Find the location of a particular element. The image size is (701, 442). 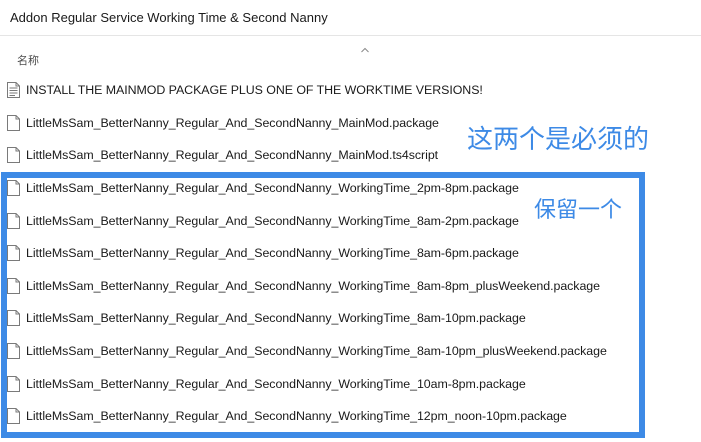

column-name-header: 名称 is located at coordinates (28, 60).